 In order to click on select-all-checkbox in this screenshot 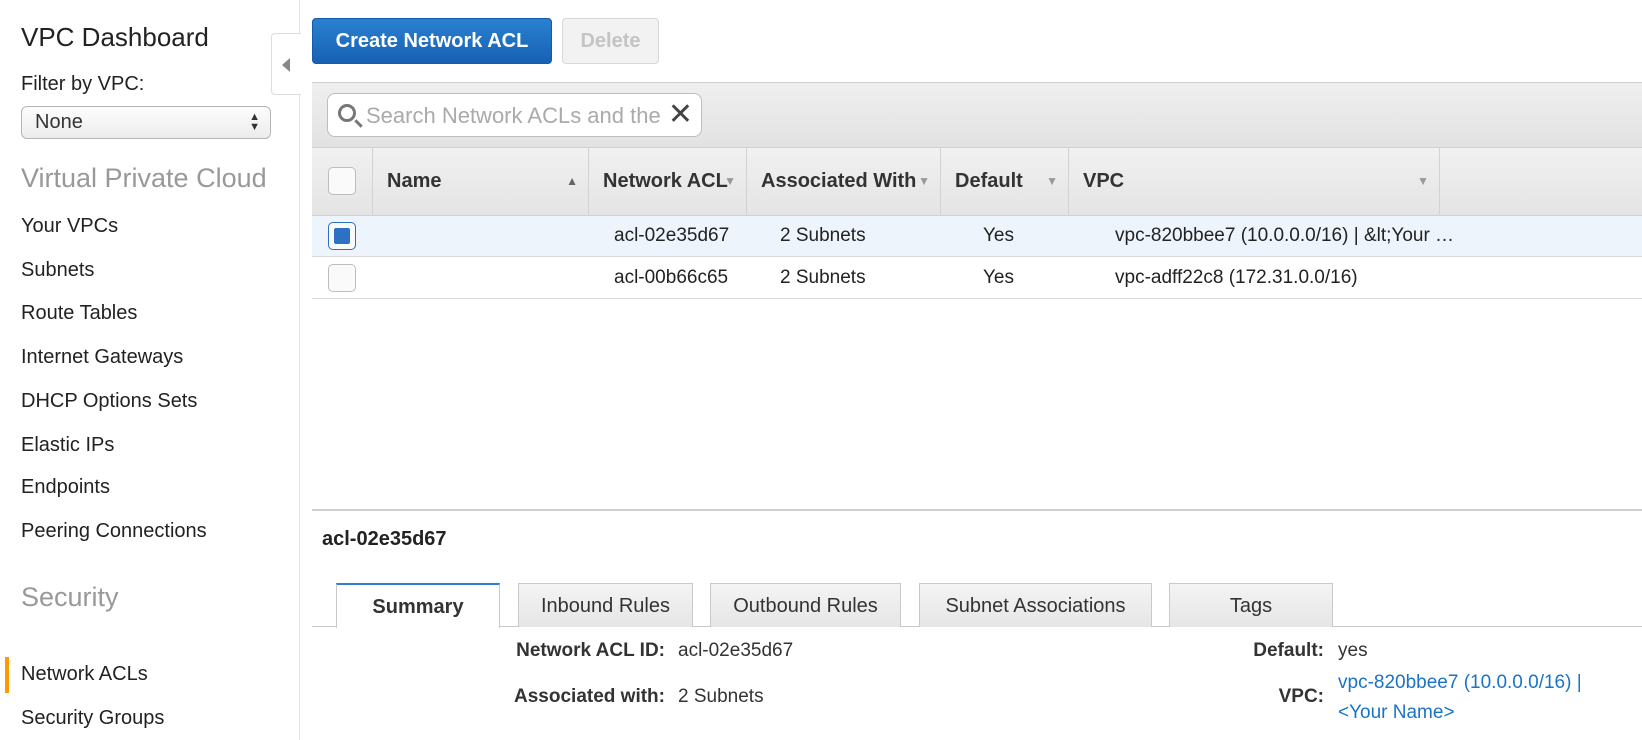, I will do `click(342, 181)`.